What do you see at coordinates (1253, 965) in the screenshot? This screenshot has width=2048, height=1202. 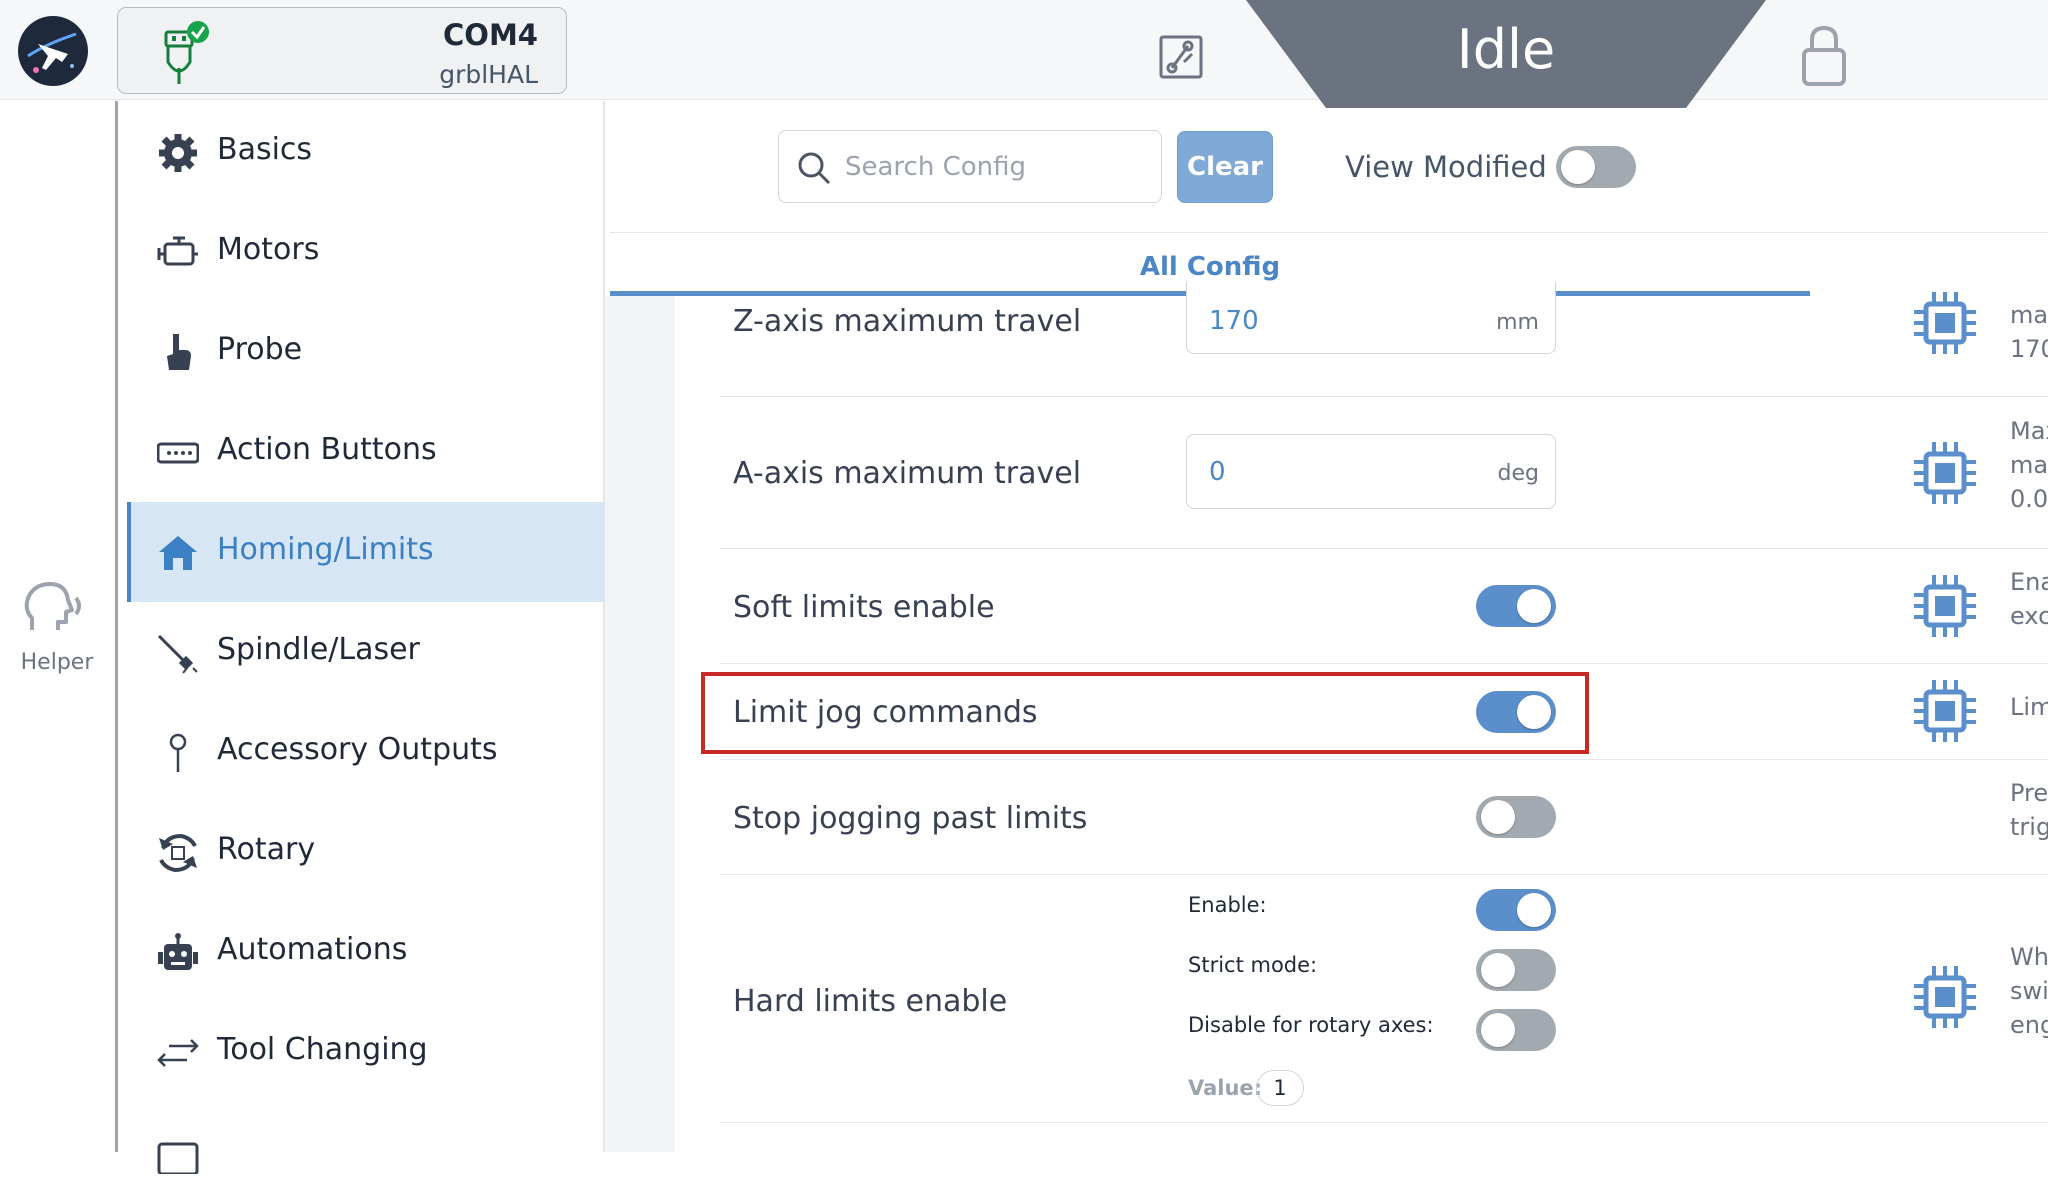 I see `sub-label-strict: Strict mode:` at bounding box center [1253, 965].